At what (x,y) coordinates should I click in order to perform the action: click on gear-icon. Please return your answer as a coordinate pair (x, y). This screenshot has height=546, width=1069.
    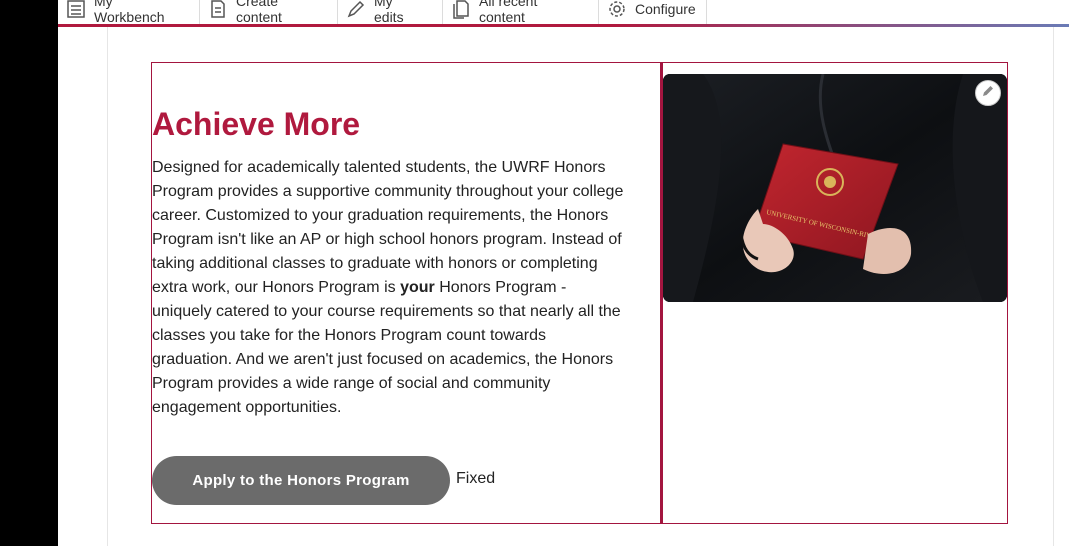
    Looking at the image, I should click on (617, 9).